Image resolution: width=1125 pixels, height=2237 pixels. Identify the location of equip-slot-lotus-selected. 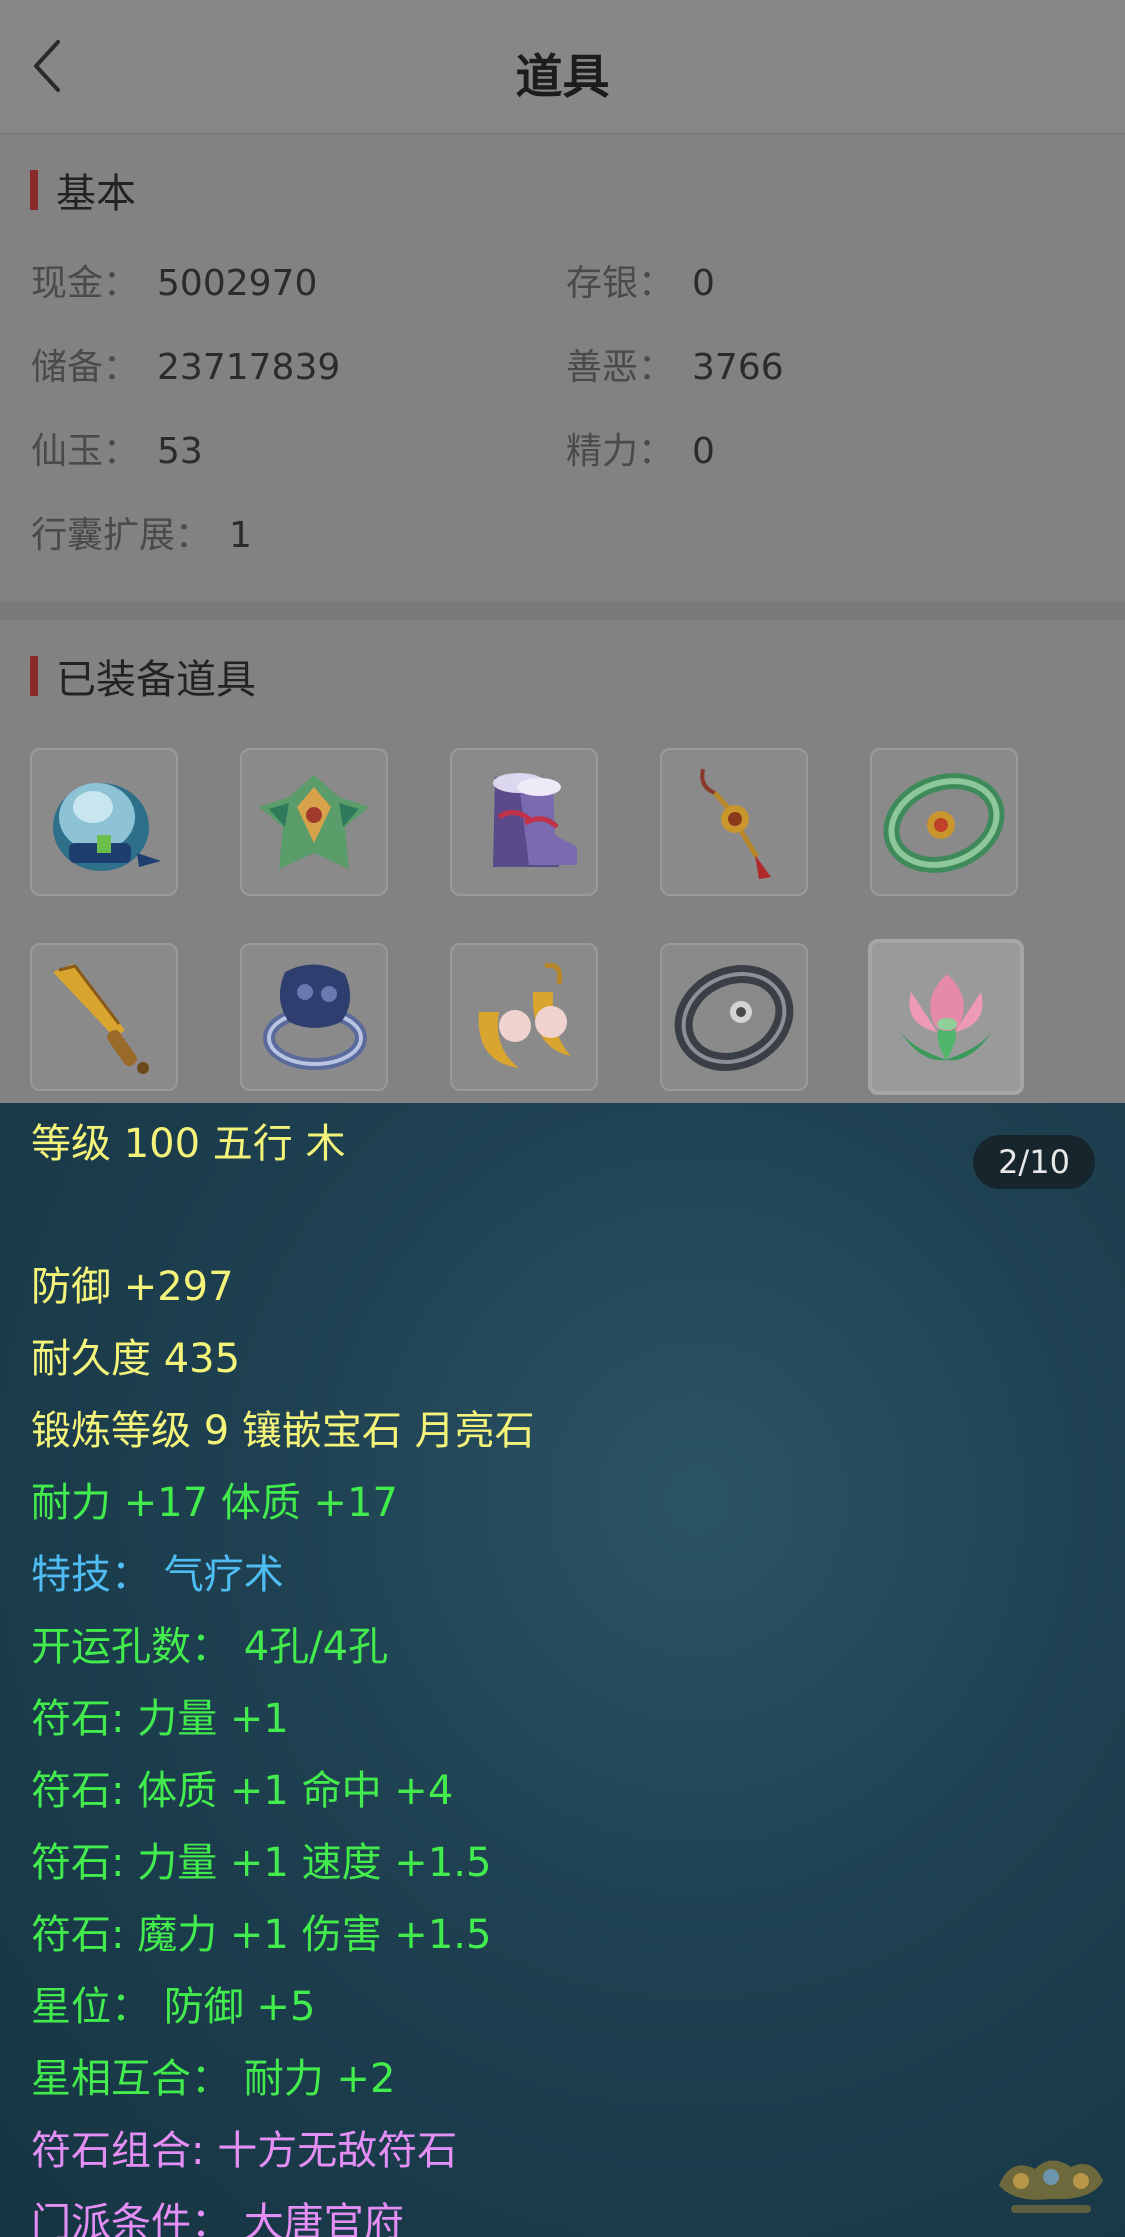
(946, 1017).